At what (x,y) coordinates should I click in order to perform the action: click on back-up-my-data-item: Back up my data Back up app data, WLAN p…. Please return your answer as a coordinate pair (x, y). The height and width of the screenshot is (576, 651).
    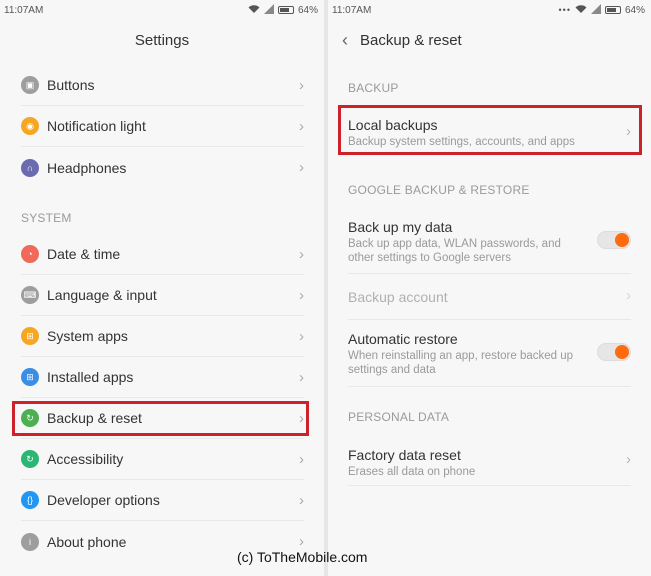
    Looking at the image, I should click on (489, 241).